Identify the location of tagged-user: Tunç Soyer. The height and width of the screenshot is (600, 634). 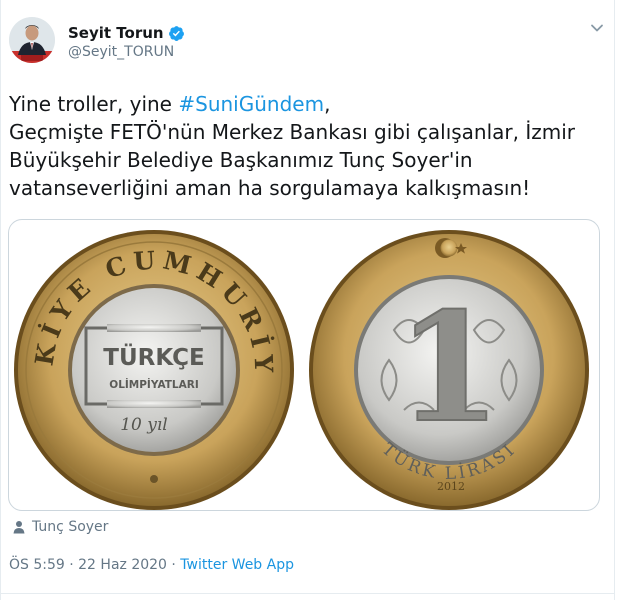
(60, 527).